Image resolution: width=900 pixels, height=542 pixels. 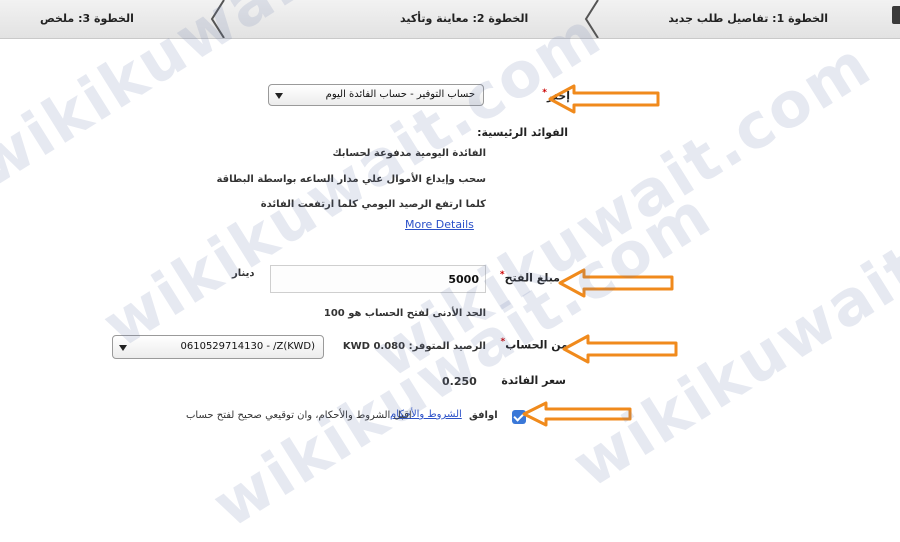 What do you see at coordinates (439, 224) in the screenshot?
I see `more-details-link: More Details` at bounding box center [439, 224].